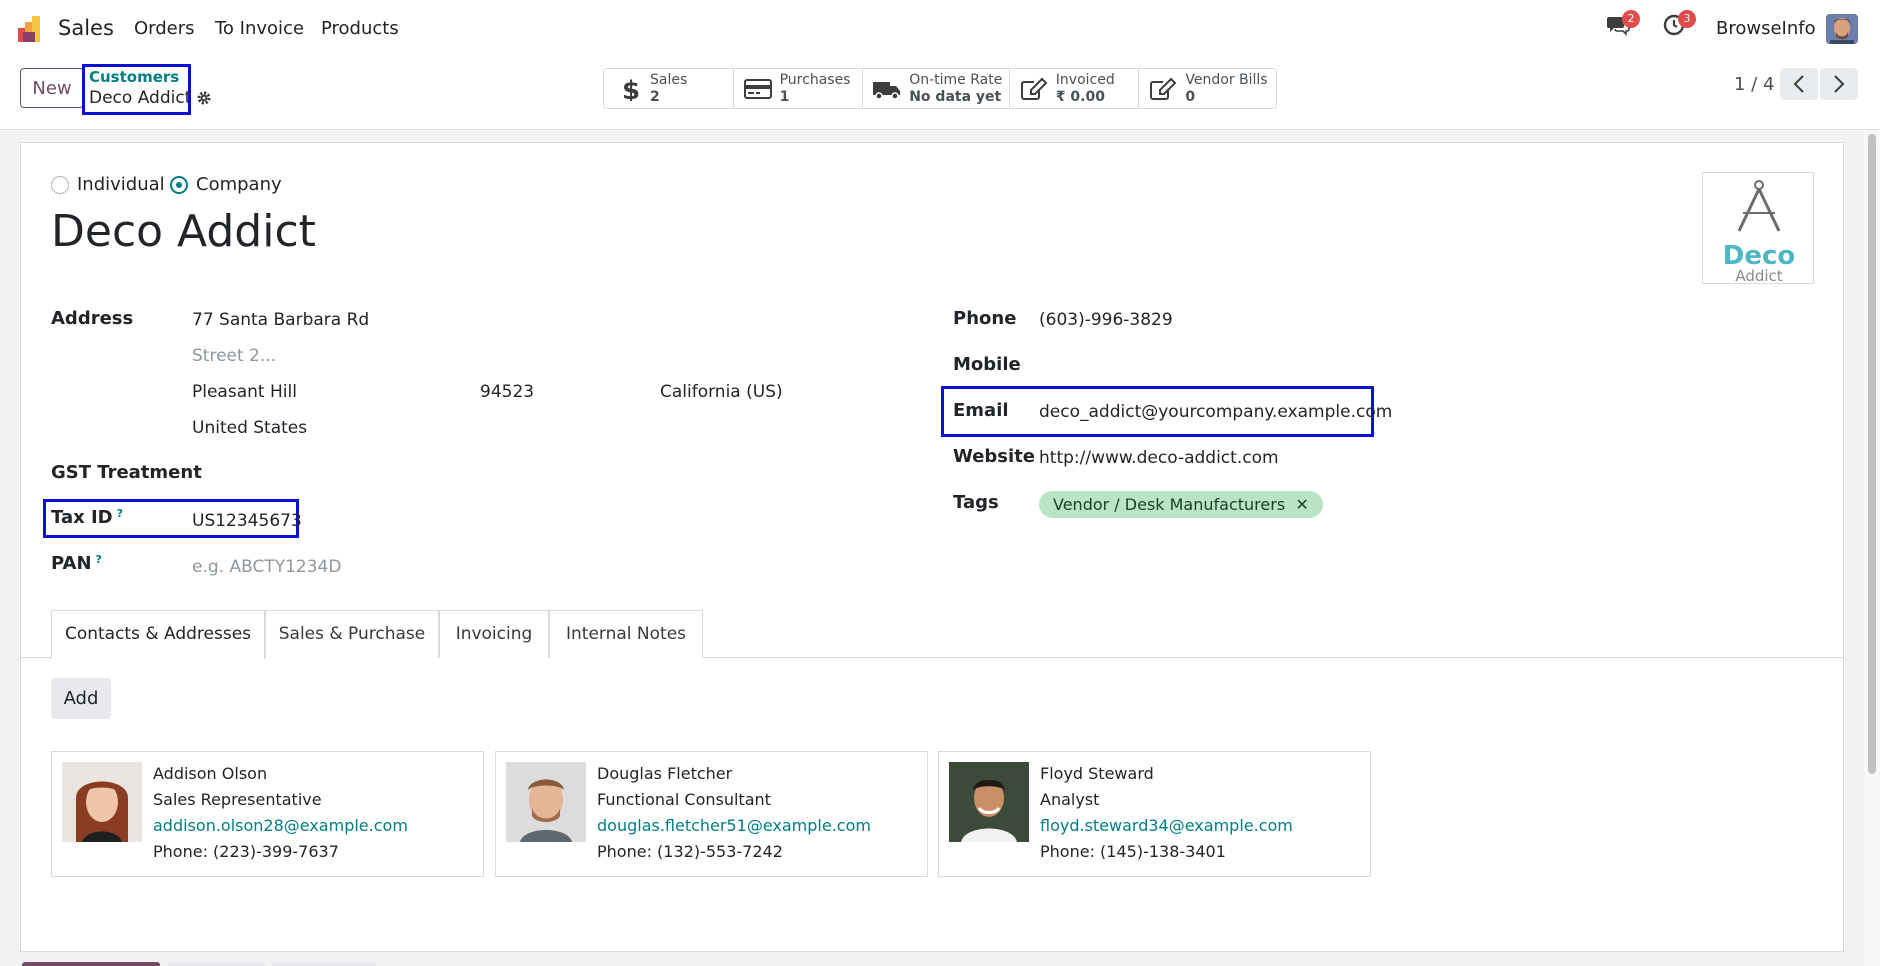 This screenshot has height=966, width=1880. I want to click on logo-sub-text: Addict, so click(1759, 276).